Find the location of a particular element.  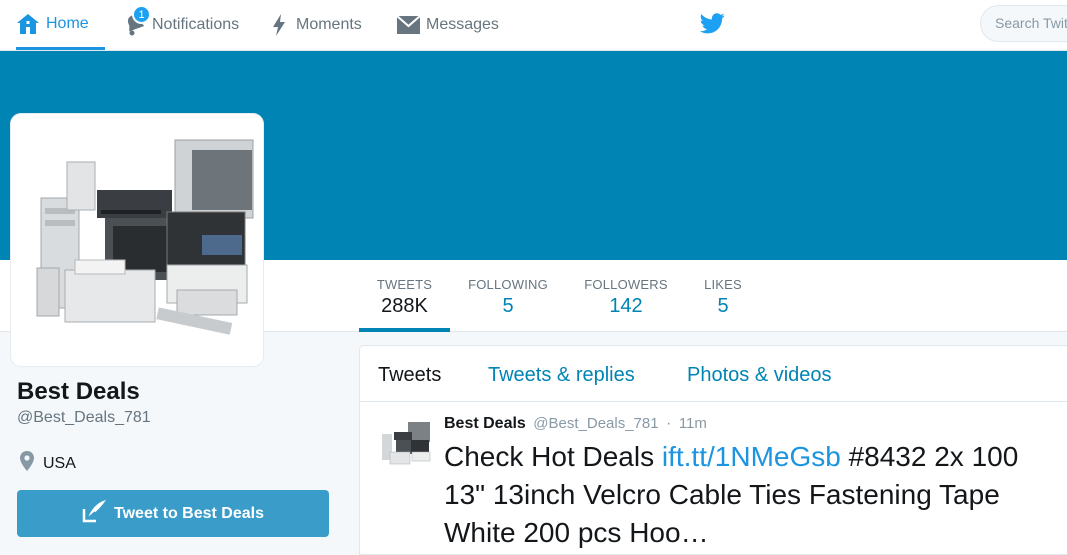

search-input is located at coordinates (1024, 23).